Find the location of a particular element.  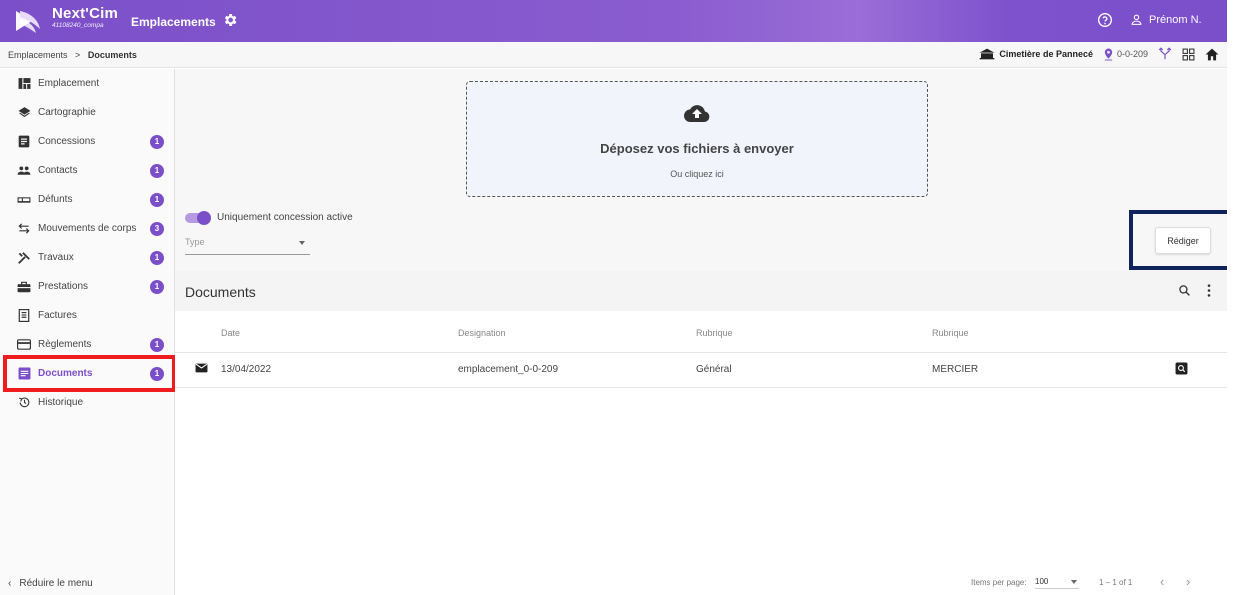

column-header-rubrique-2: Rubrique is located at coordinates (950, 333).